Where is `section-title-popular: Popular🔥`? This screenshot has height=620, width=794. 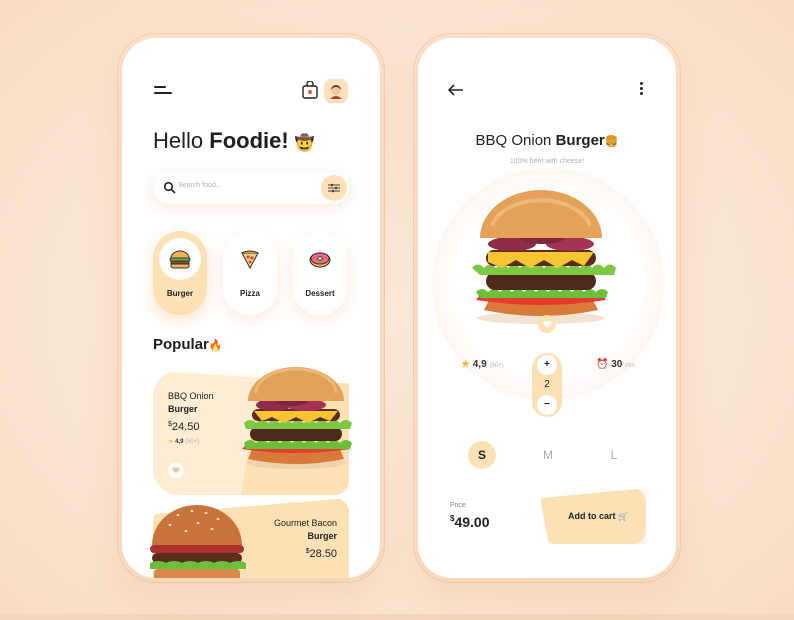
section-title-popular: Popular🔥 is located at coordinates (188, 344).